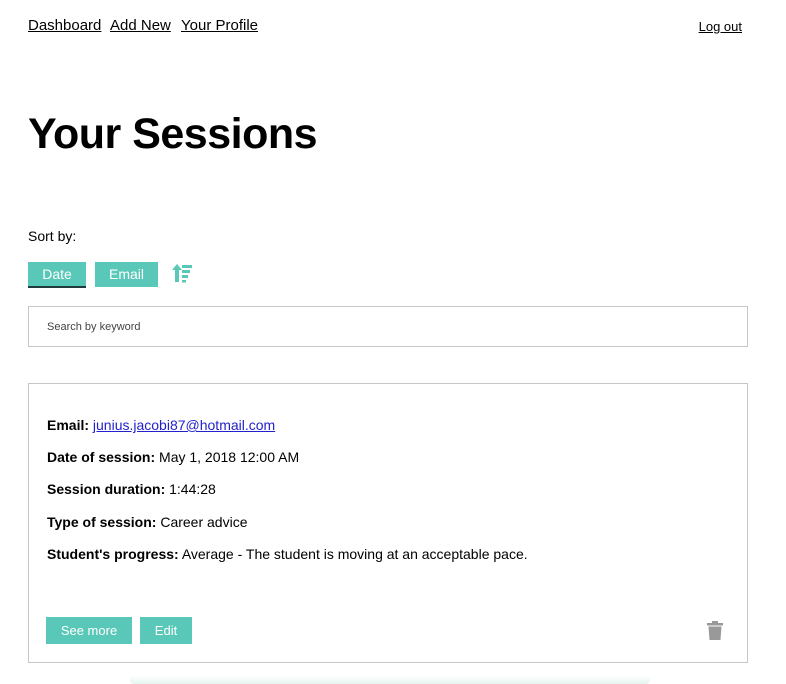  Describe the element at coordinates (720, 26) in the screenshot. I see `log-out-link: Log out` at that location.